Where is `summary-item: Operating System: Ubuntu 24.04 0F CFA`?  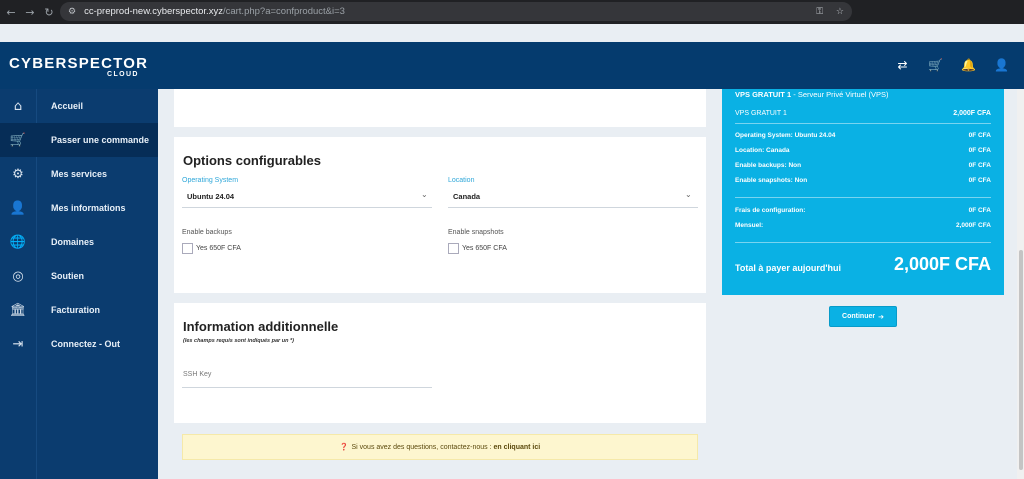
summary-item: Operating System: Ubuntu 24.04 0F CFA is located at coordinates (863, 135).